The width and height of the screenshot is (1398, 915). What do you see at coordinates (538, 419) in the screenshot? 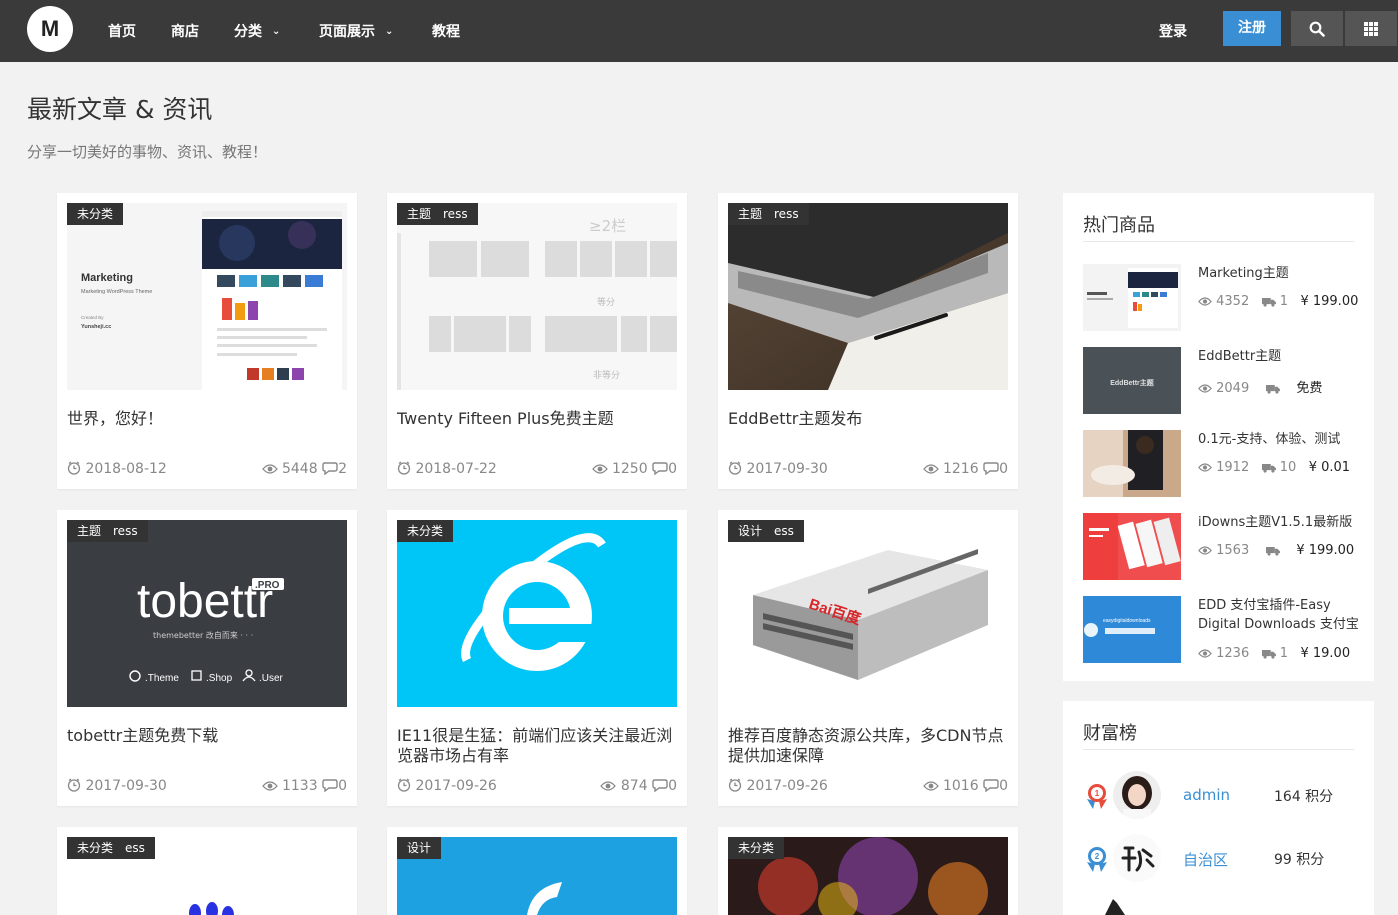
I see `post-title: Twenty Fifteen Plus免费主题` at bounding box center [538, 419].